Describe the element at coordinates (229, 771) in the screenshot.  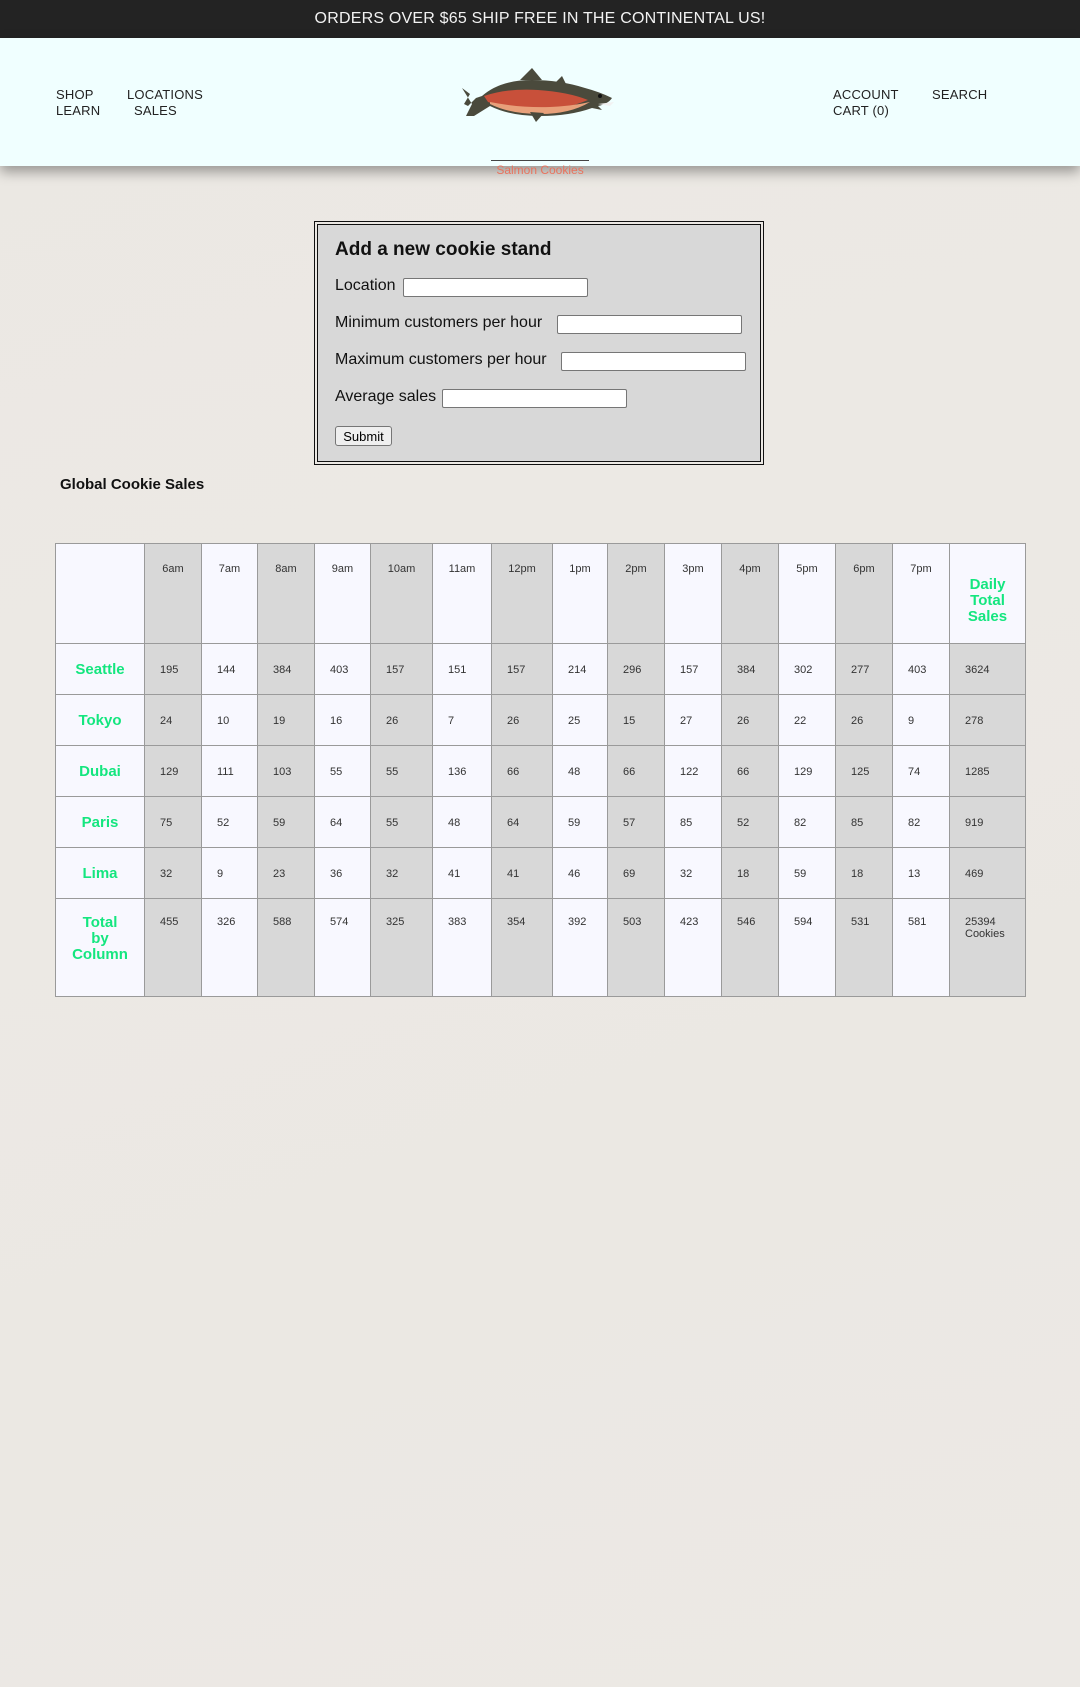
I see `hourly-sales-cell: 111` at that location.